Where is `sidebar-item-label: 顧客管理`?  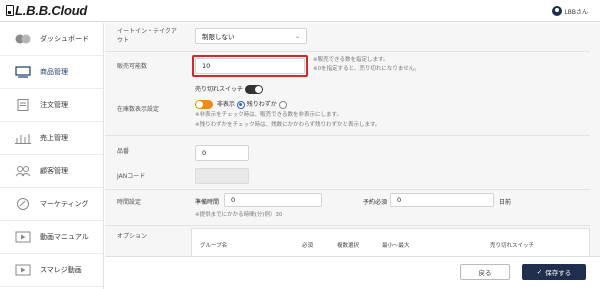
sidebar-item-label: 顧客管理 is located at coordinates (54, 171).